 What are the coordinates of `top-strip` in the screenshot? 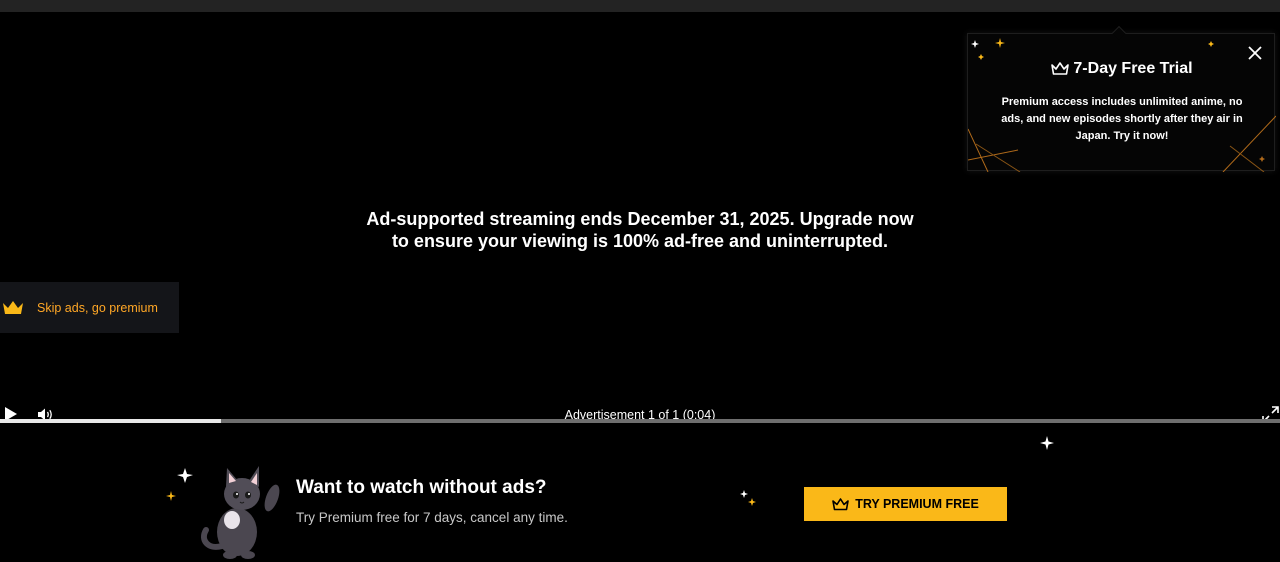 It's located at (640, 6).